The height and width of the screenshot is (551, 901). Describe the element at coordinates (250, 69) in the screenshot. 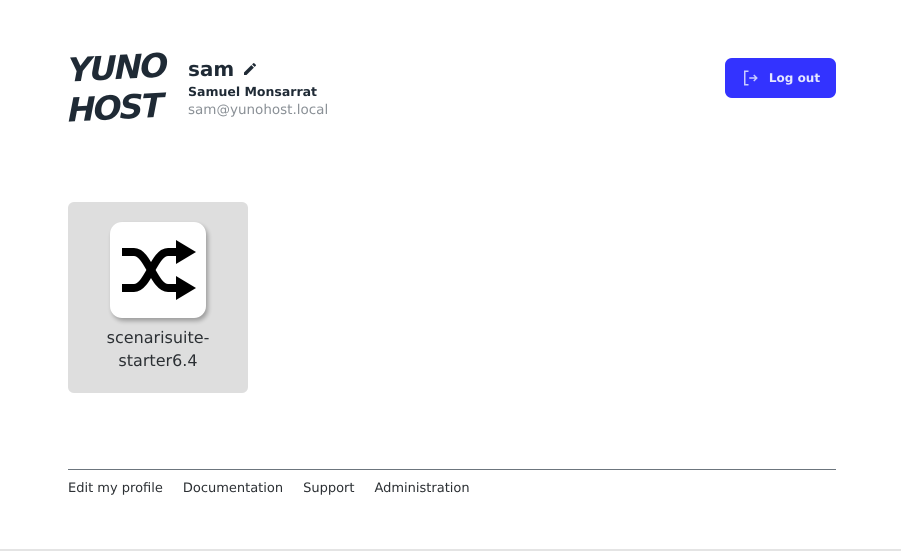

I see `pencil-icon` at that location.